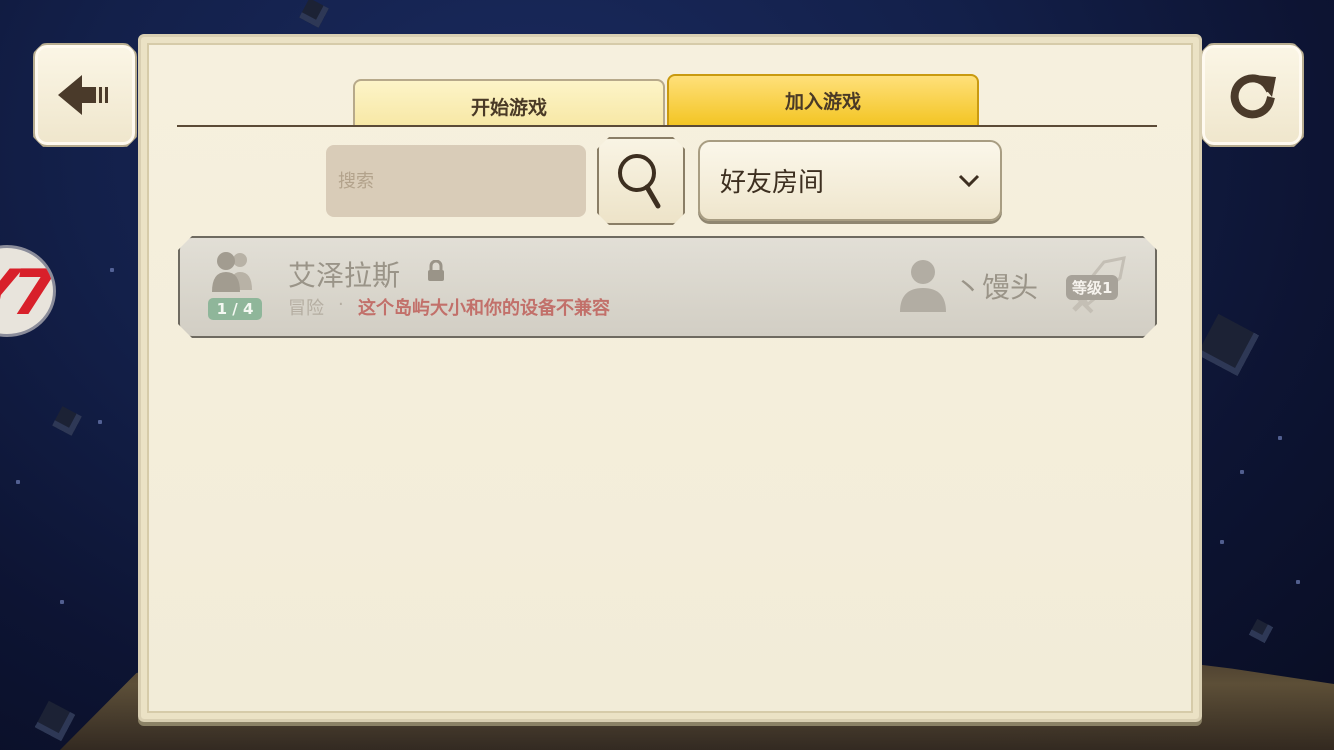 The image size is (1334, 750). What do you see at coordinates (235, 309) in the screenshot?
I see `player-count-badge: 1 / 4` at bounding box center [235, 309].